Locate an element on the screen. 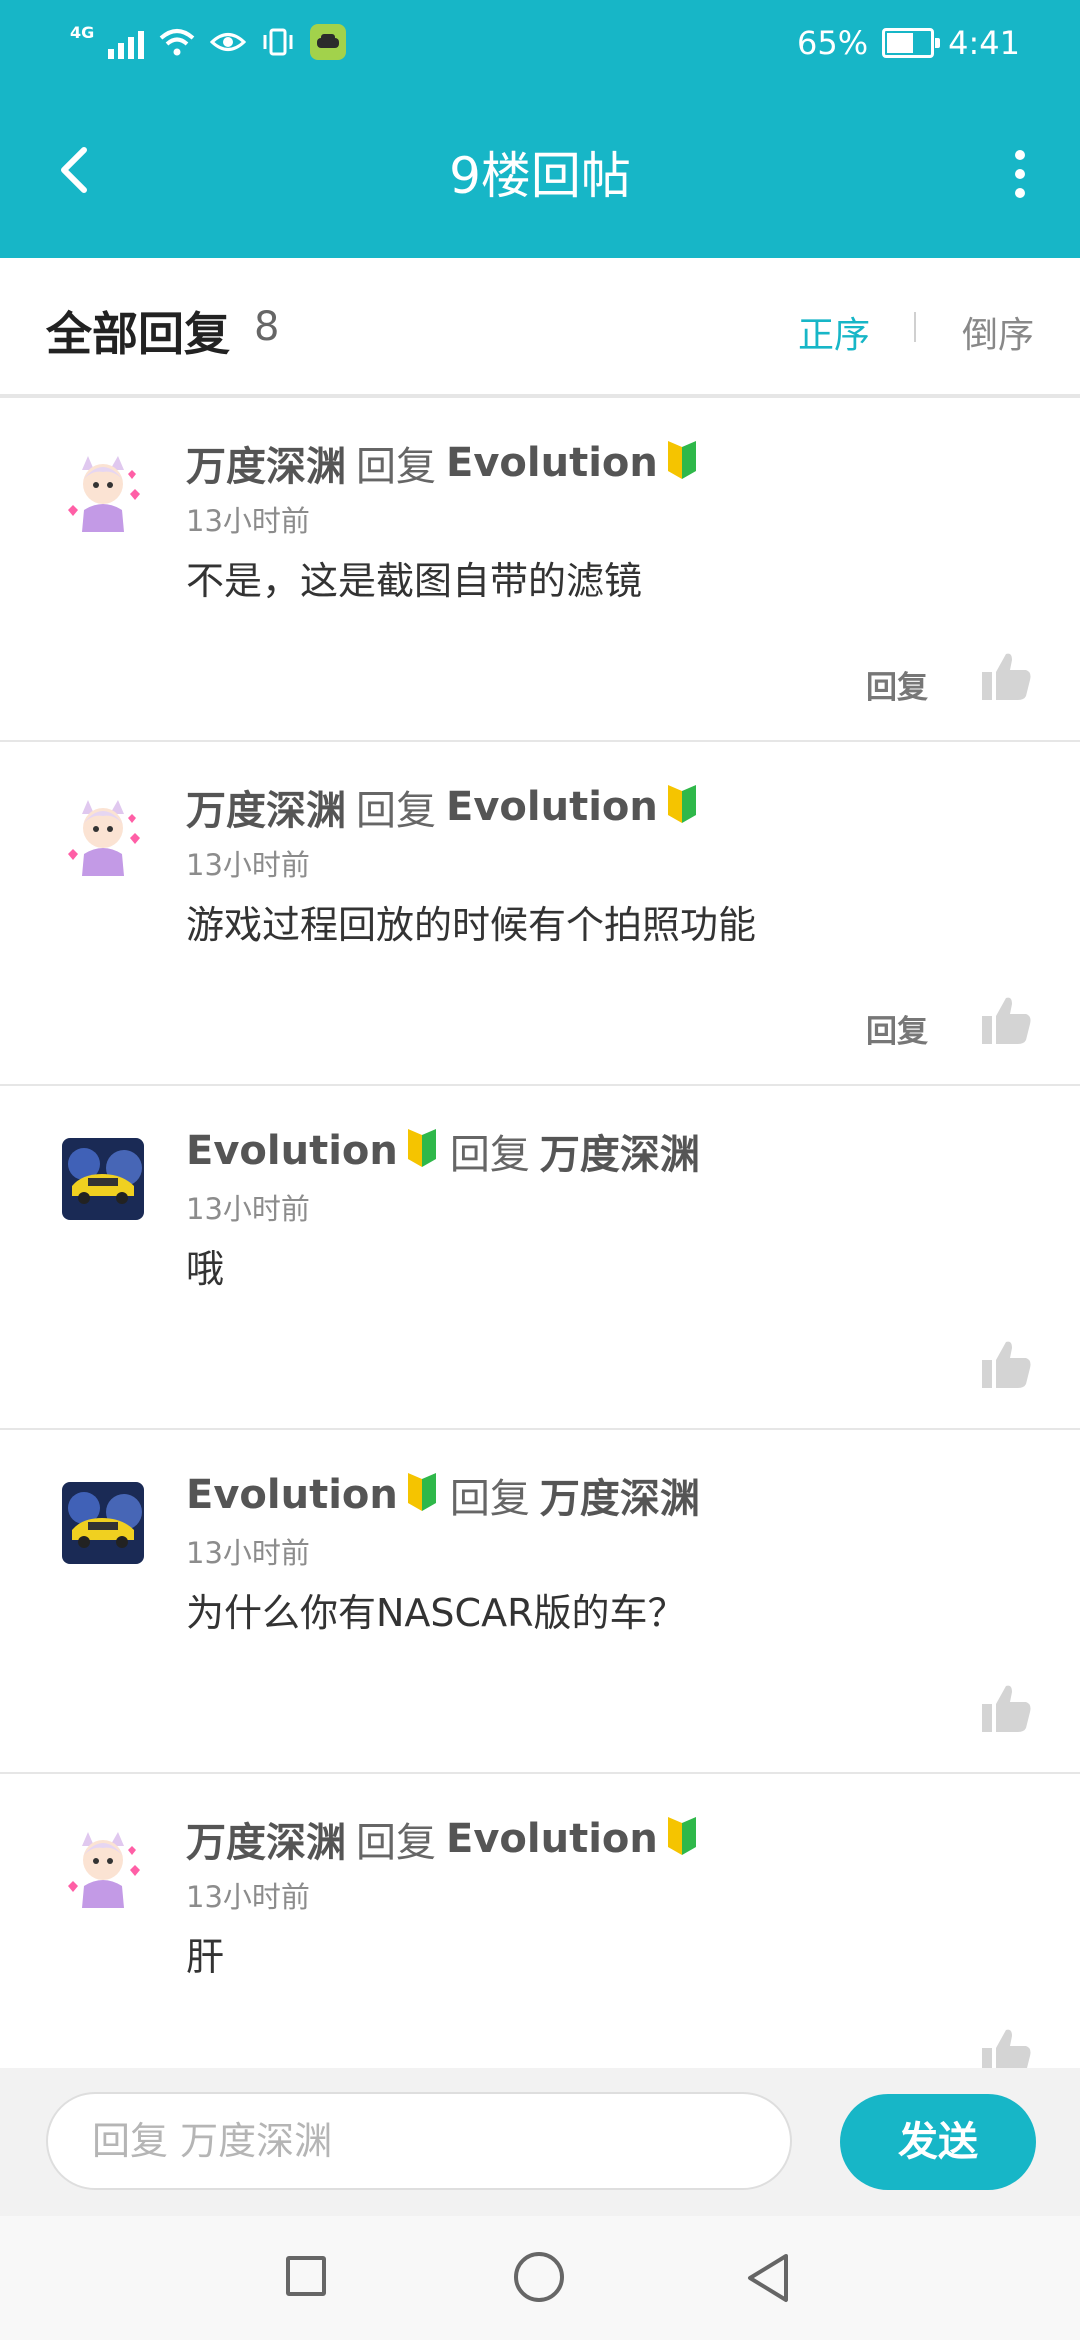  sort-bar: 全部回复 8 正序 倒序 is located at coordinates (540, 327).